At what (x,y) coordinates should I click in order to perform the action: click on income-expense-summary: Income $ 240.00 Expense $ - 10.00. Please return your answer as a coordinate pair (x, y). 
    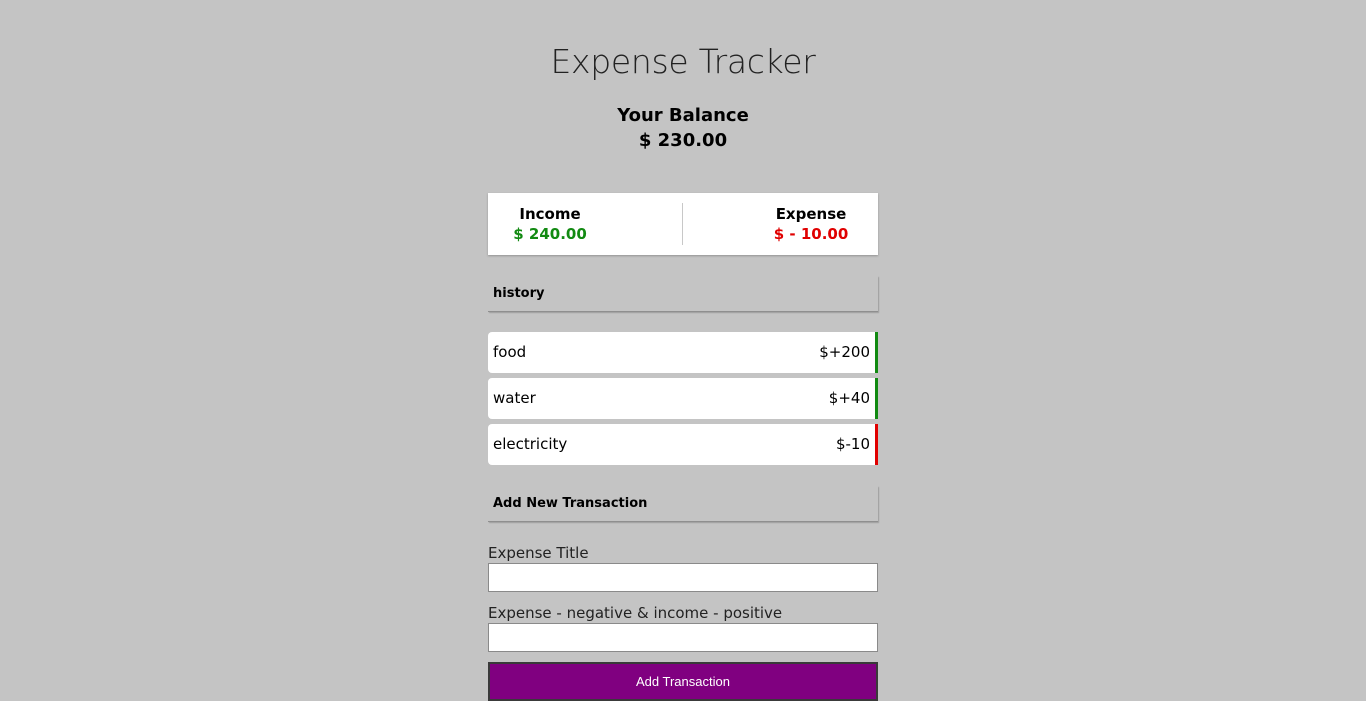
    Looking at the image, I should click on (683, 224).